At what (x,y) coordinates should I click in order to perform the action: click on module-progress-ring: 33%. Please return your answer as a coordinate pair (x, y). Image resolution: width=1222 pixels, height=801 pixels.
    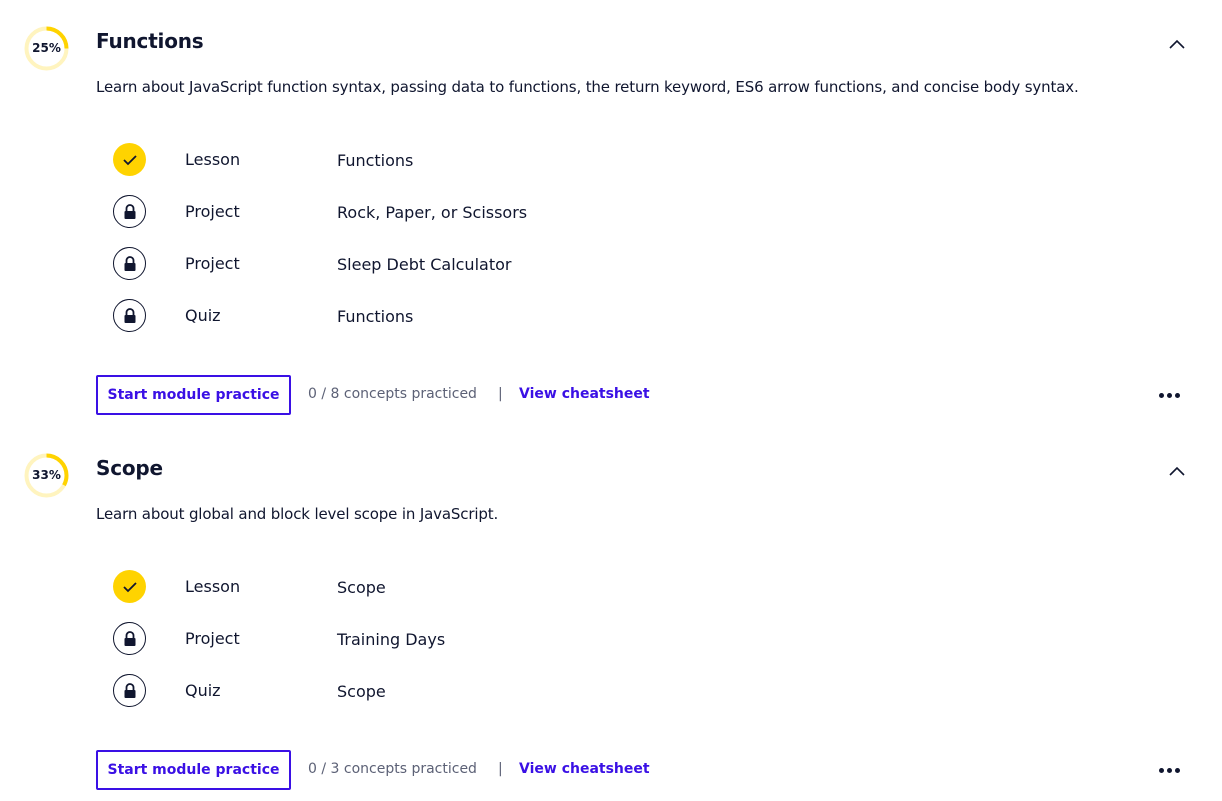
    Looking at the image, I should click on (46, 475).